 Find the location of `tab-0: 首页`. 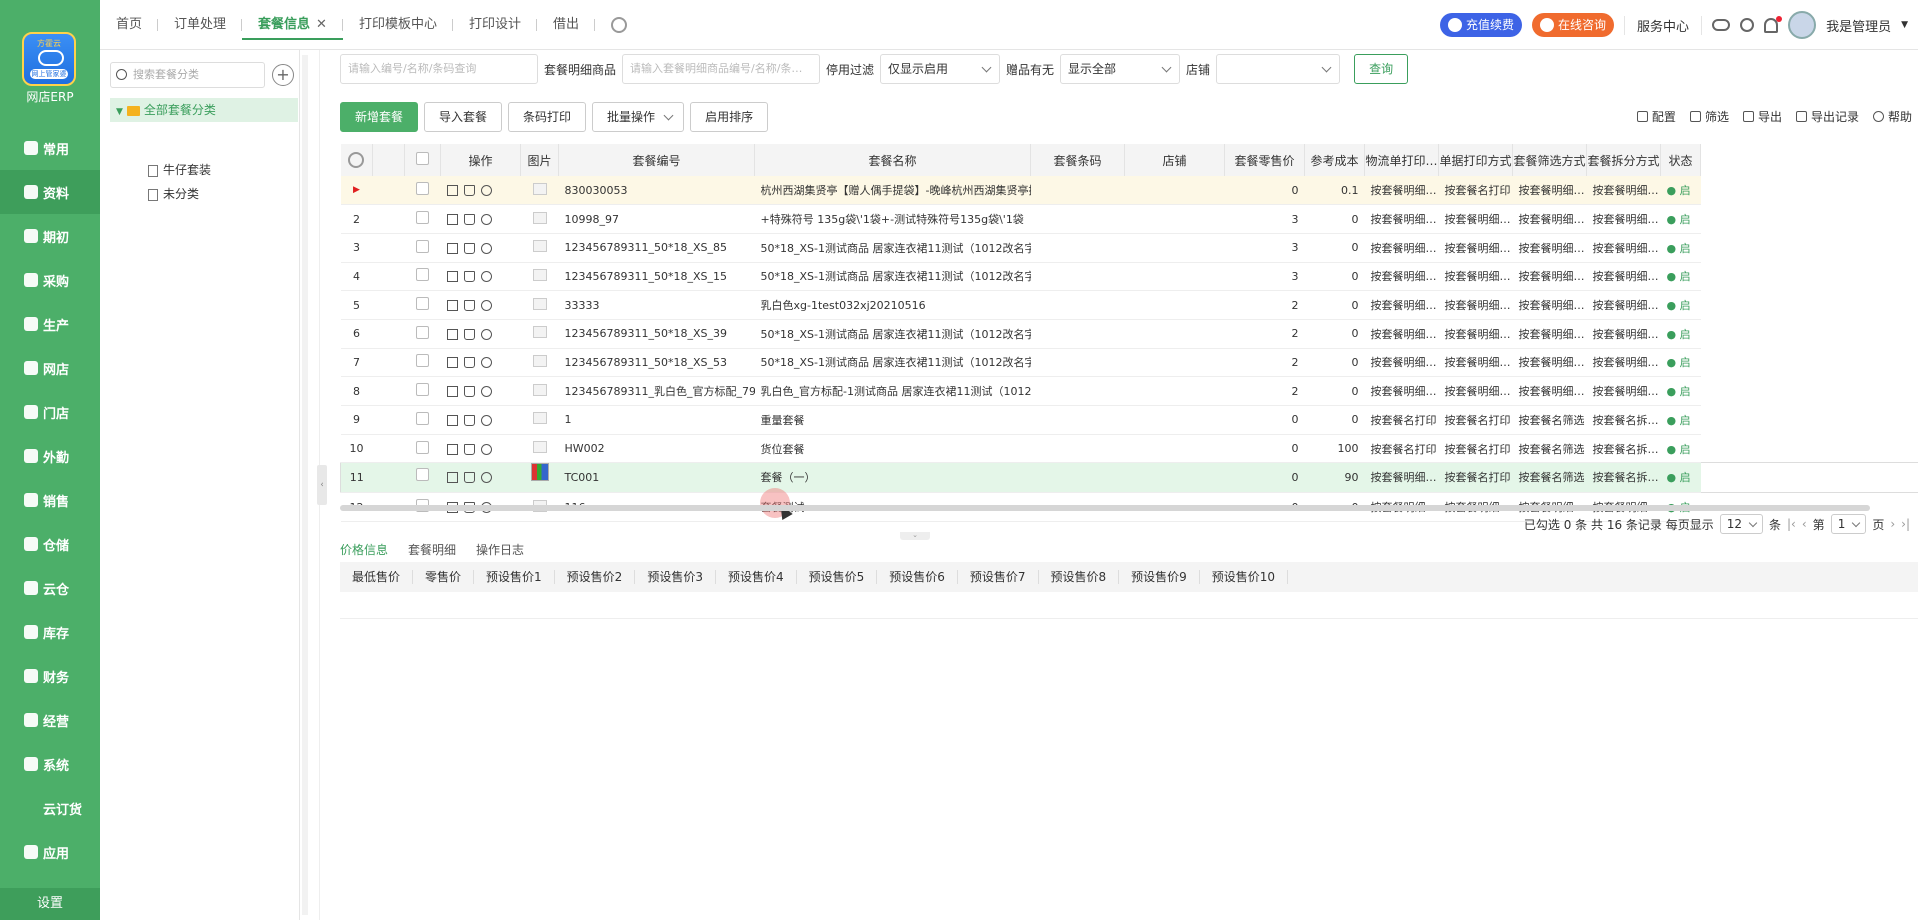

tab-0: 首页 is located at coordinates (129, 25).